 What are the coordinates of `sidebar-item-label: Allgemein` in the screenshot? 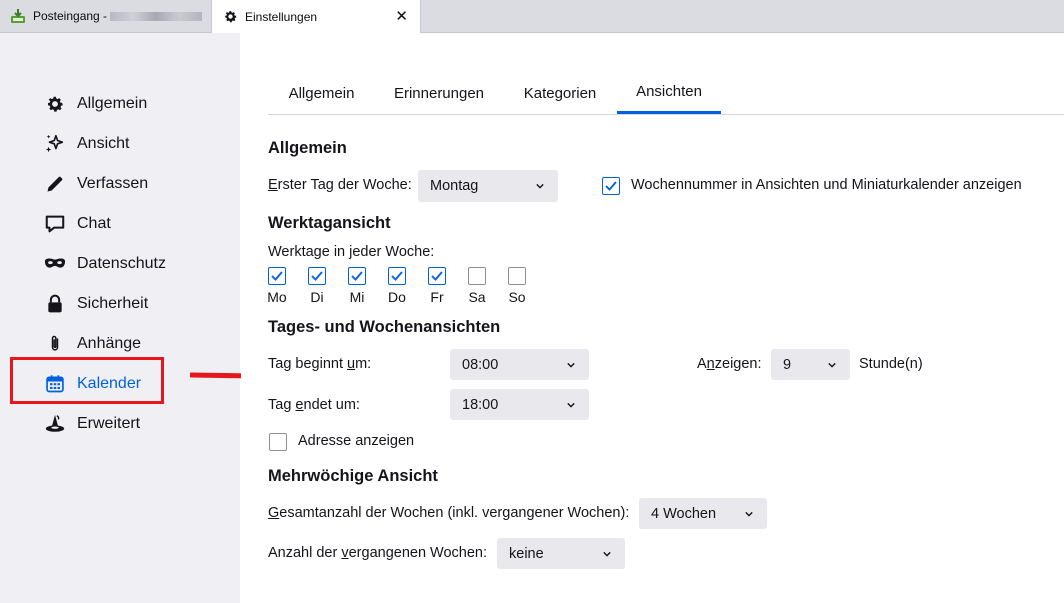 It's located at (112, 103).